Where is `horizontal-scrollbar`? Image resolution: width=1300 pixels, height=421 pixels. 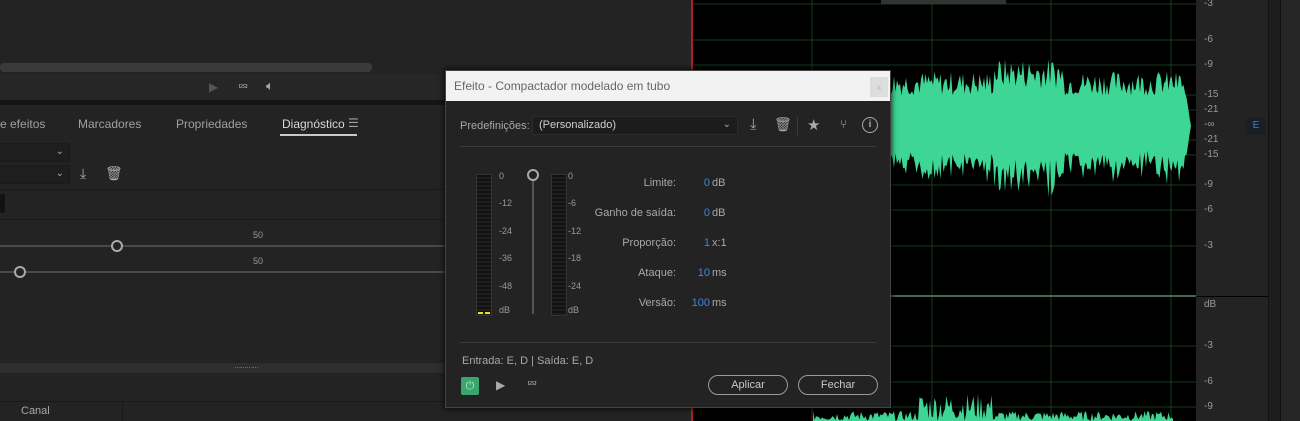
horizontal-scrollbar is located at coordinates (186, 67).